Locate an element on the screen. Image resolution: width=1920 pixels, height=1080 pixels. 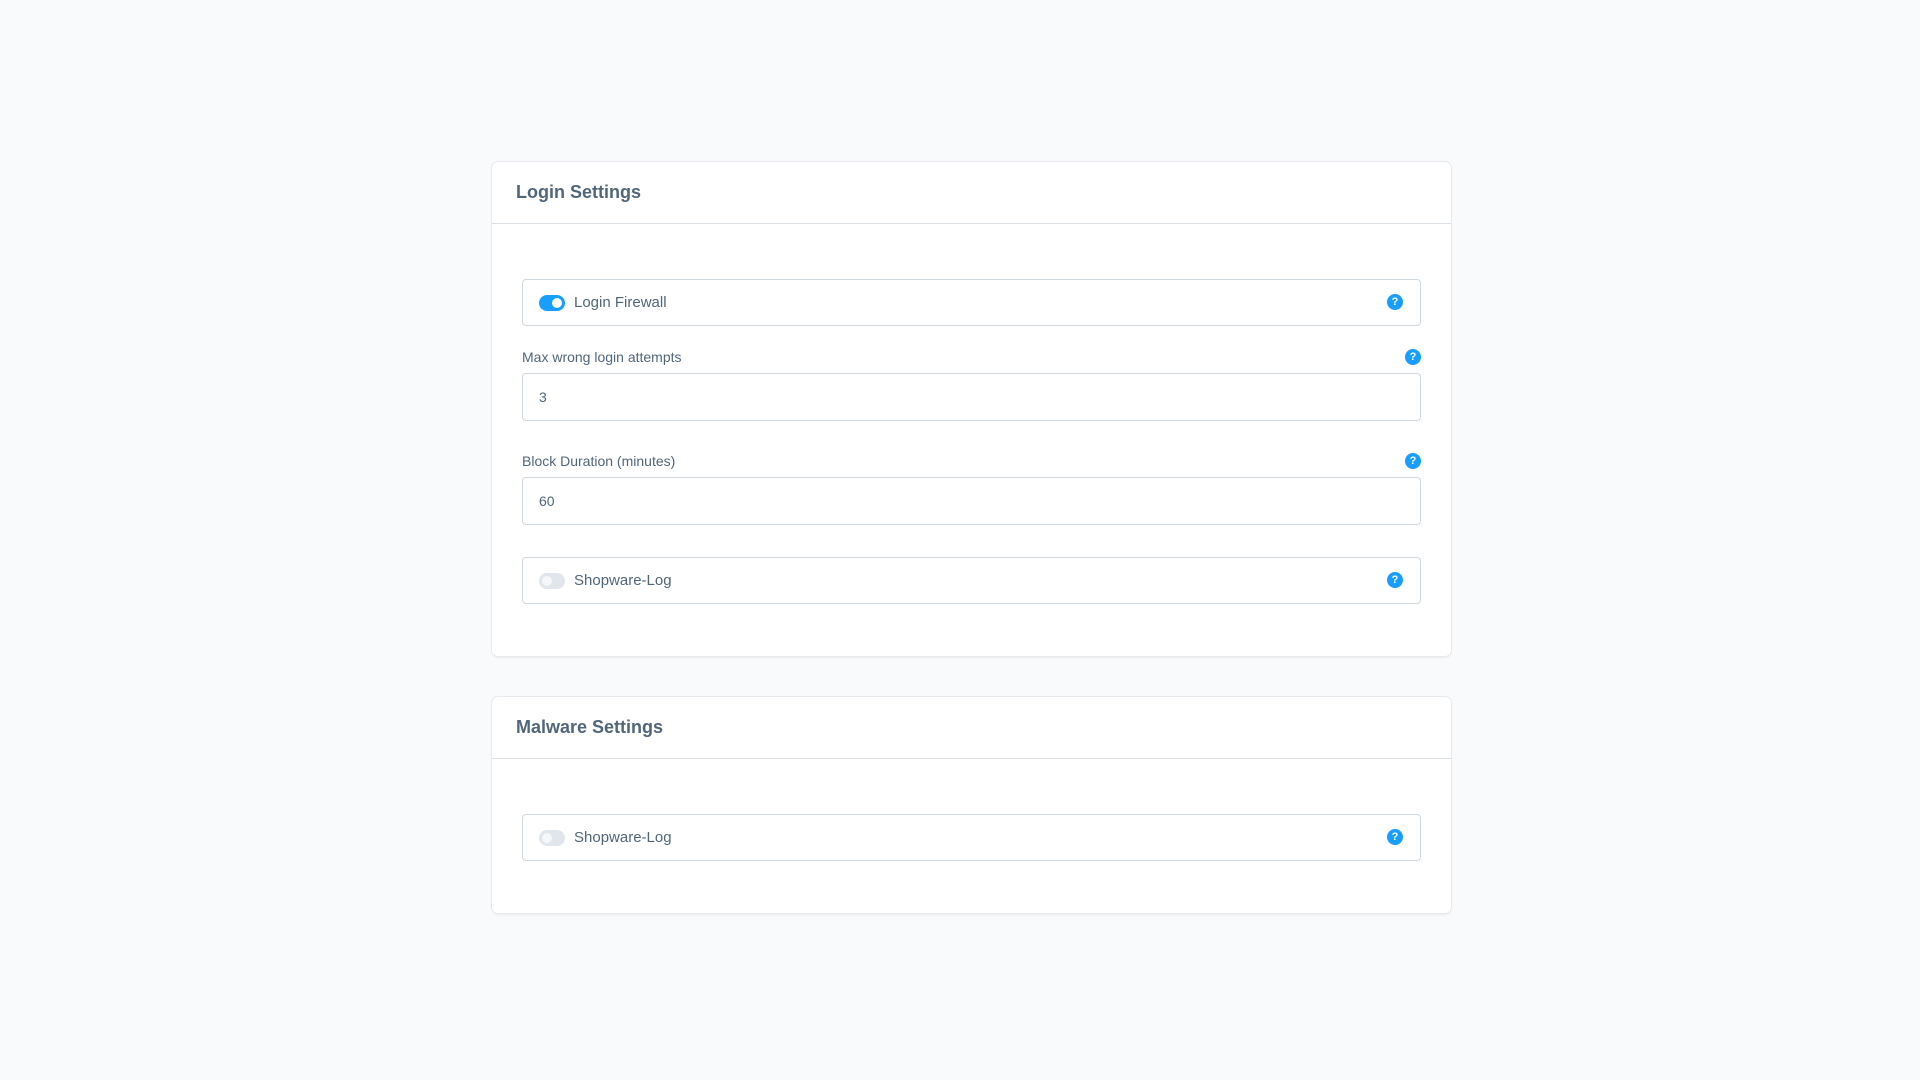
malware-settings-header: Malware Settings is located at coordinates (971, 728).